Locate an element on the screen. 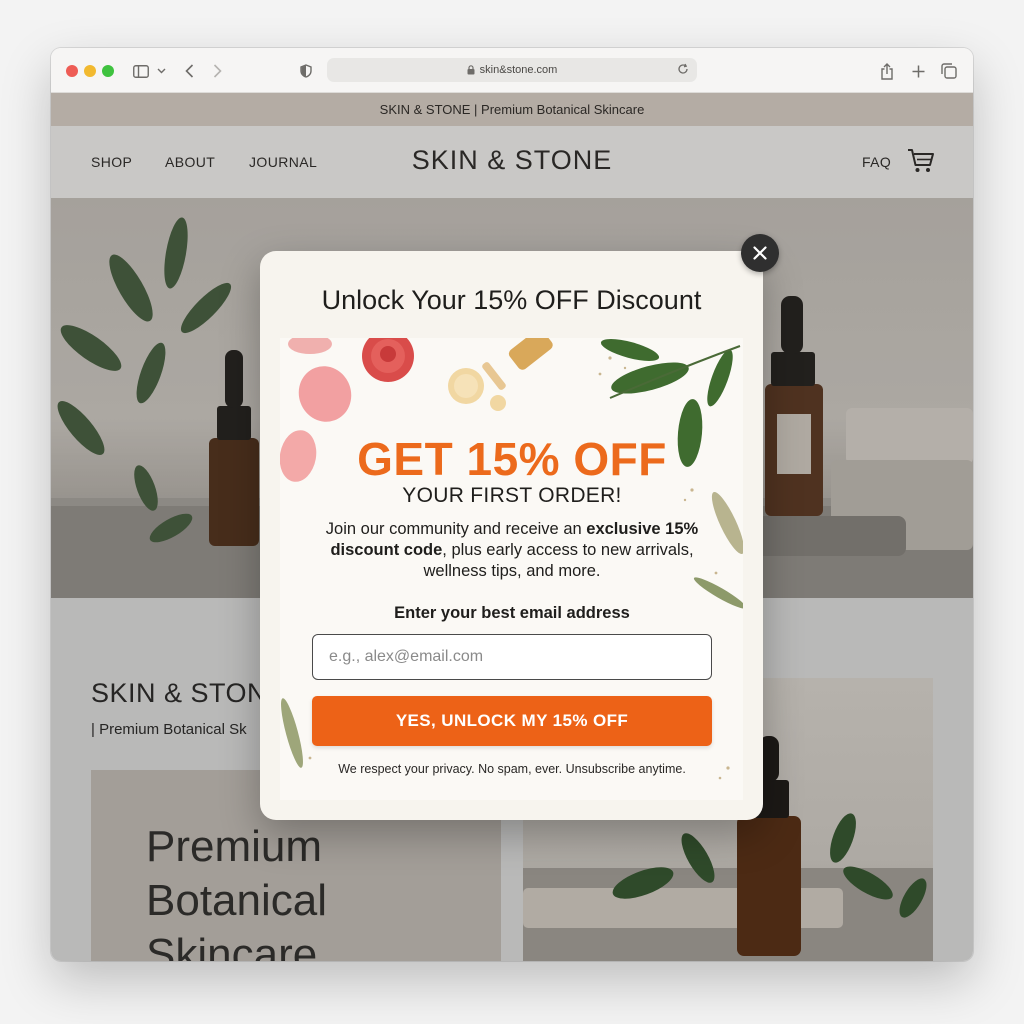 Image resolution: width=1024 pixels, height=1024 pixels. back-arrow-icon is located at coordinates (189, 71).